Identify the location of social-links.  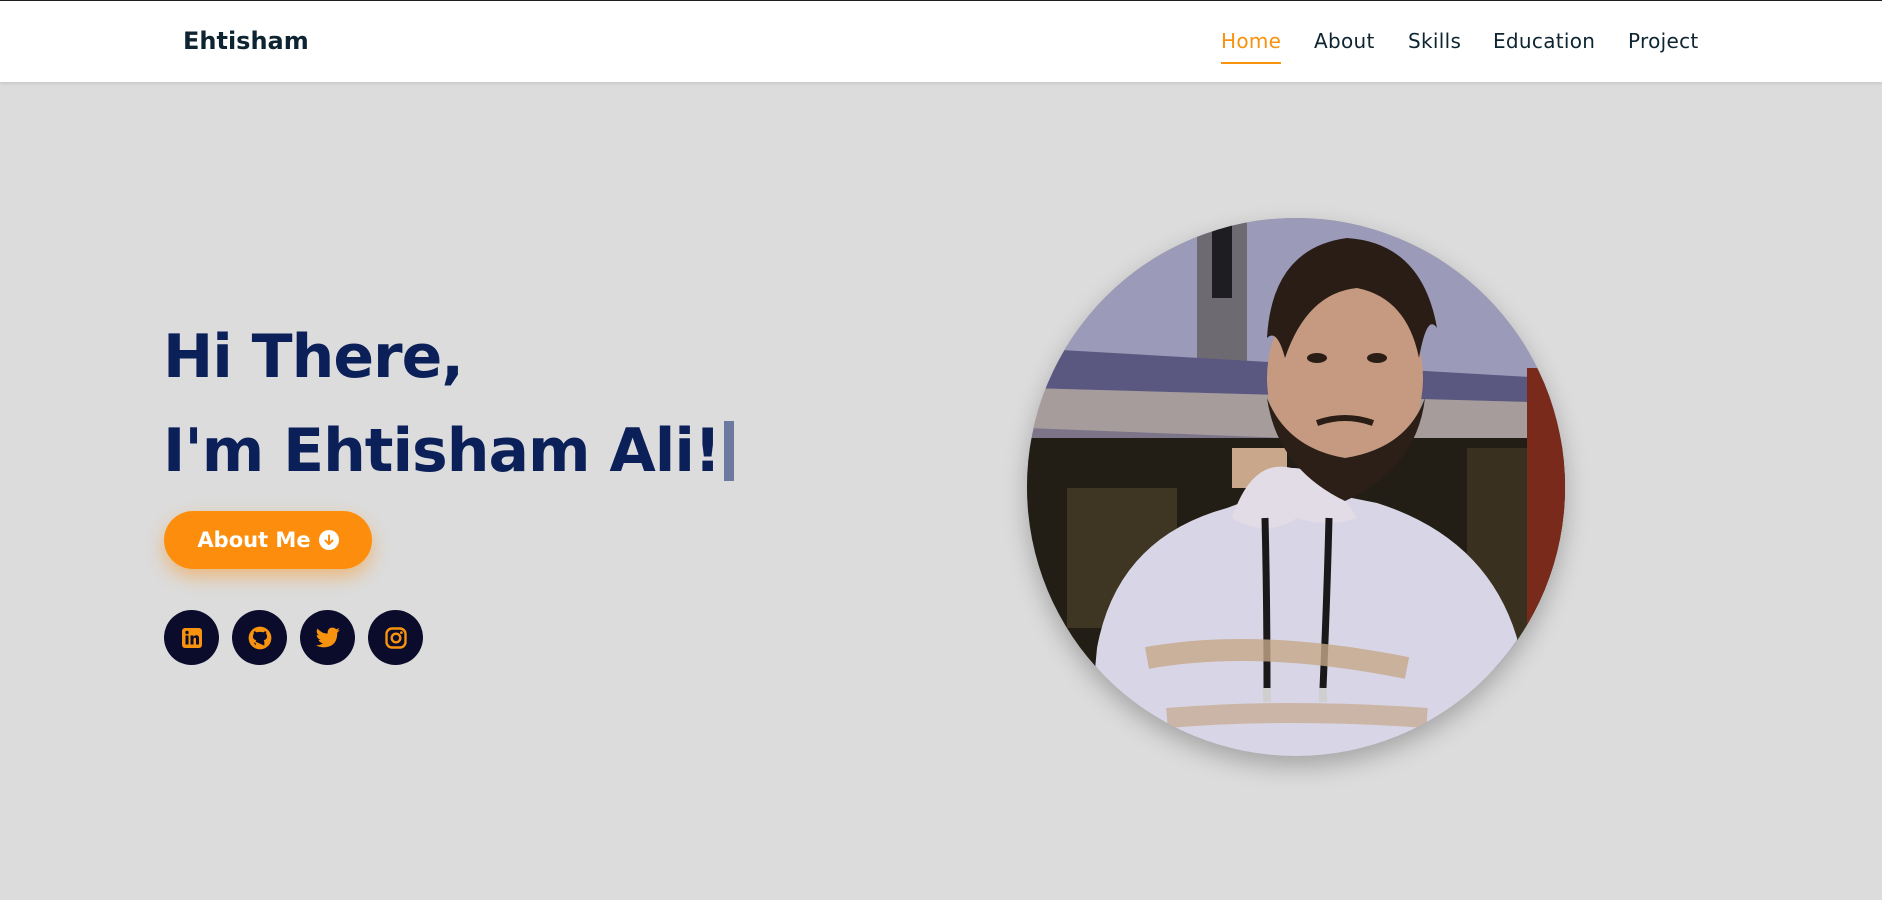
(293, 637).